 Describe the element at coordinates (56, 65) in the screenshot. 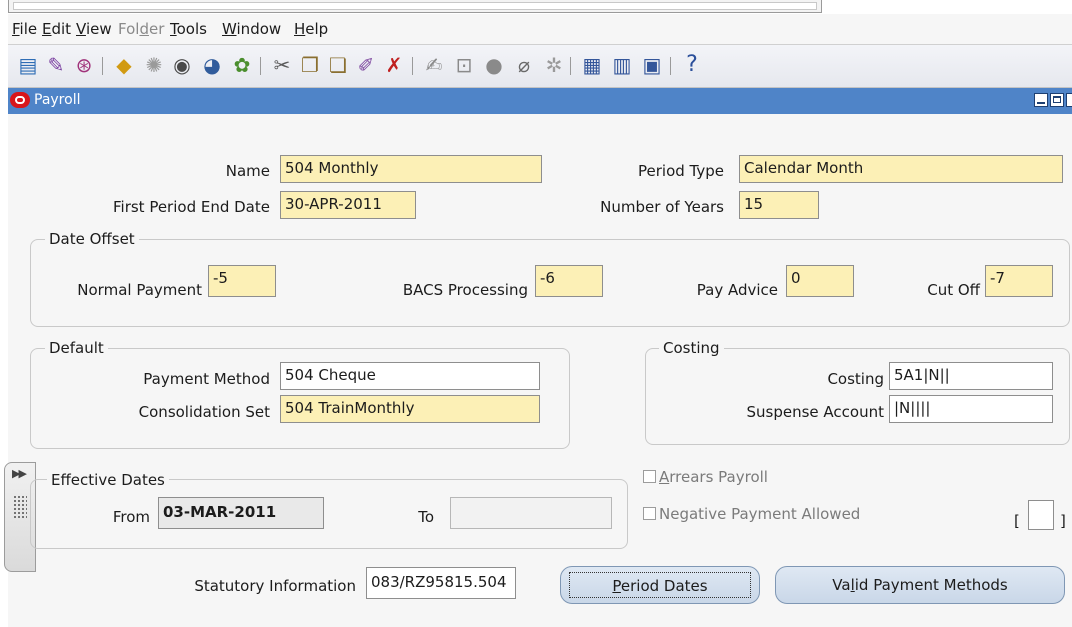

I see `find-icon: ✎` at that location.